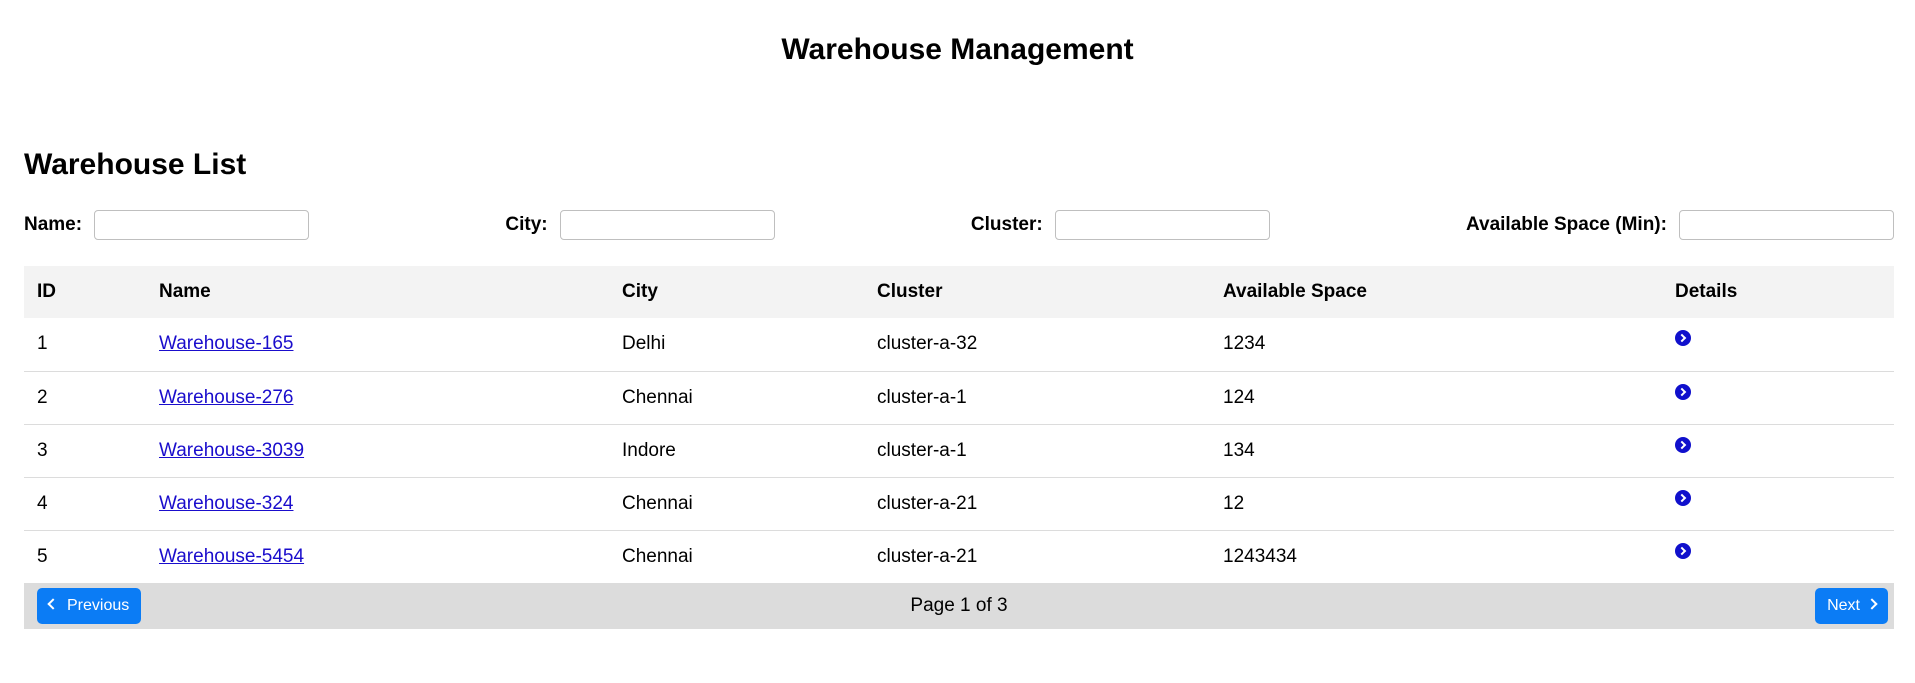 This screenshot has width=1915, height=683. Describe the element at coordinates (42, 556) in the screenshot. I see `cell-id: 5` at that location.